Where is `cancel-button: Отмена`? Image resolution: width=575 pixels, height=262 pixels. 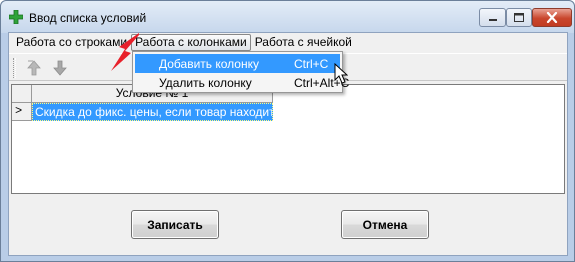 cancel-button: Отмена is located at coordinates (385, 224).